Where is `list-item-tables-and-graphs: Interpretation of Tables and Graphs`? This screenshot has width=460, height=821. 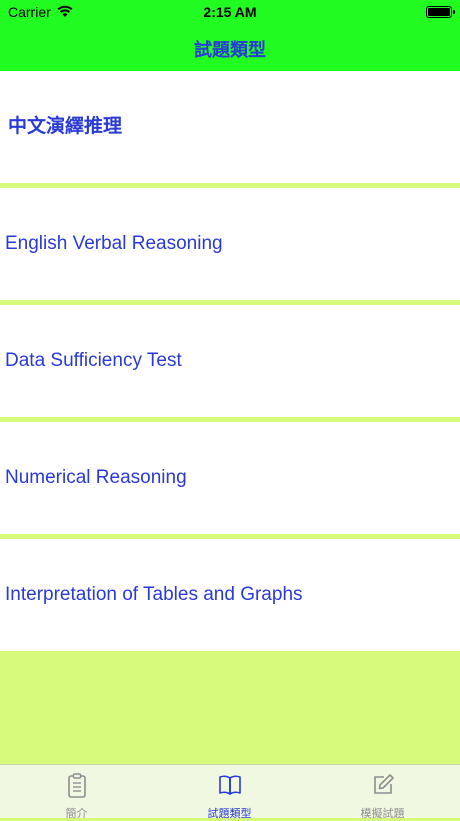 list-item-tables-and-graphs: Interpretation of Tables and Graphs is located at coordinates (230, 595).